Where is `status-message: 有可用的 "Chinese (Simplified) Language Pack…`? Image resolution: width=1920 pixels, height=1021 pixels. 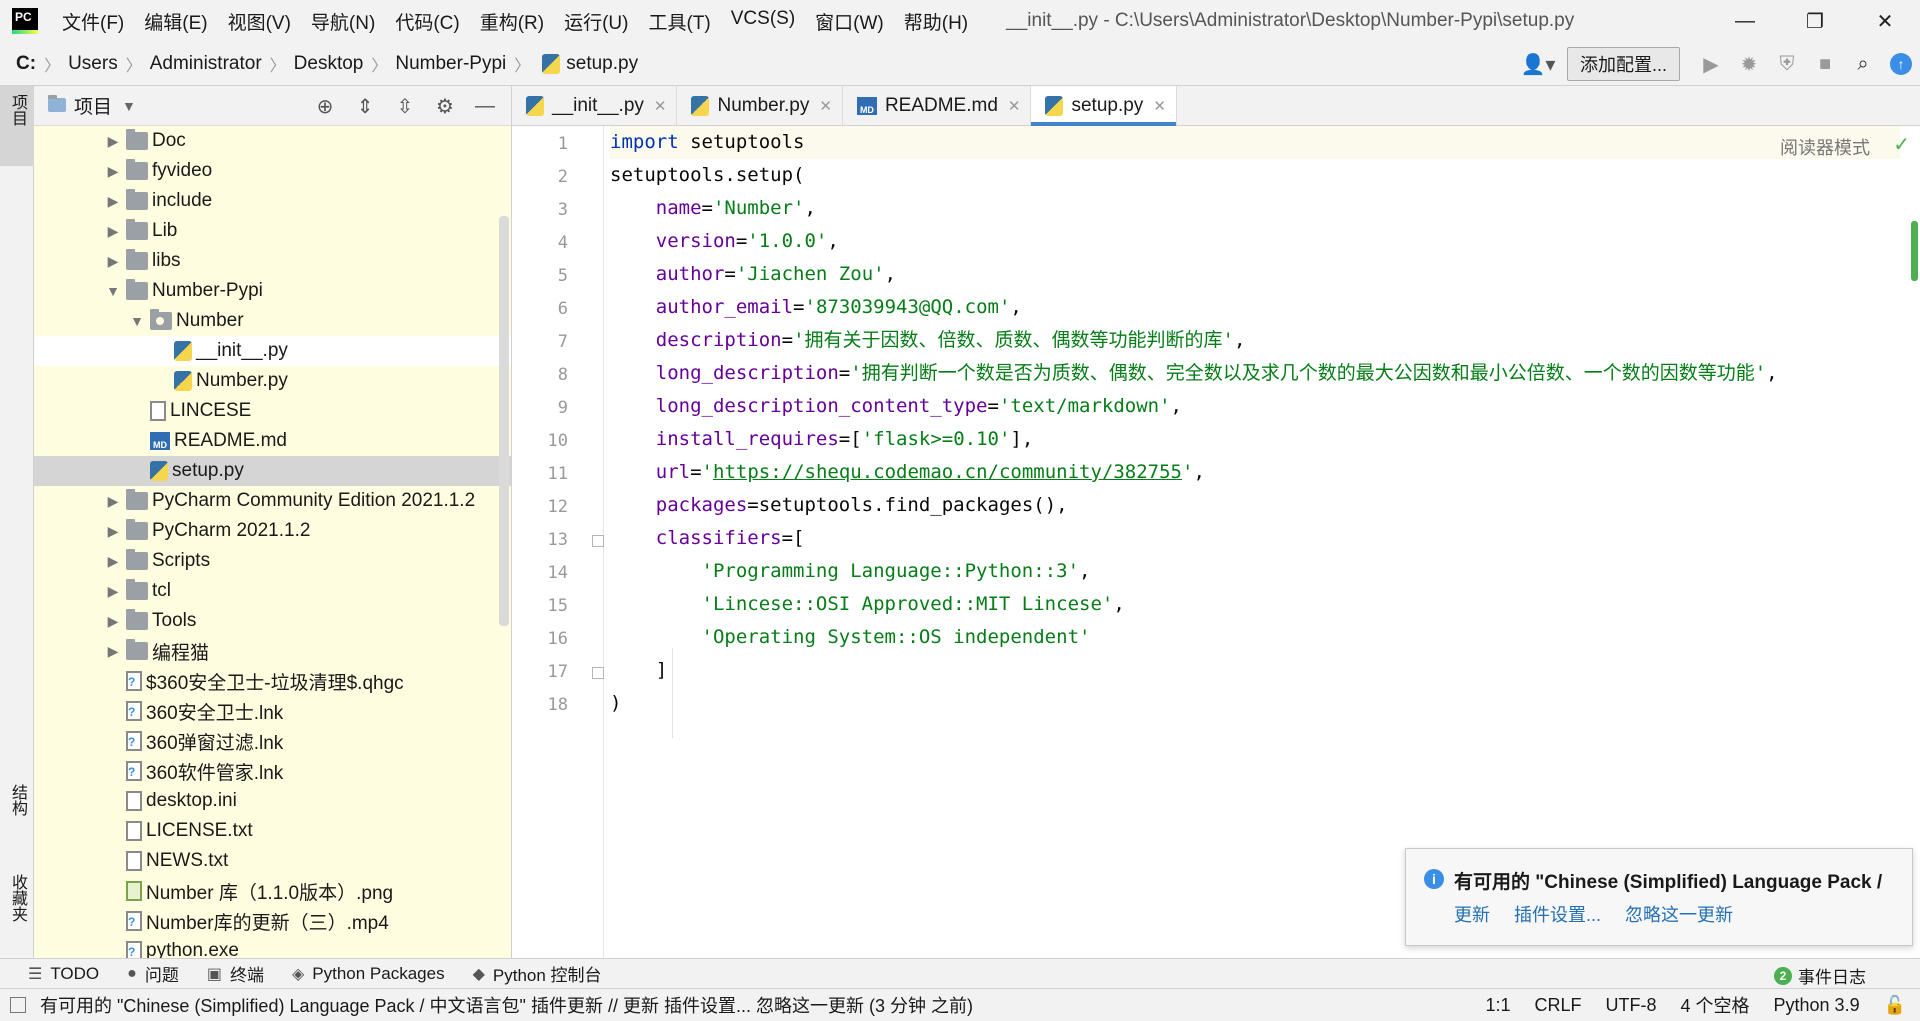 status-message: 有可用的 "Chinese (Simplified) Language Pack… is located at coordinates (506, 1005).